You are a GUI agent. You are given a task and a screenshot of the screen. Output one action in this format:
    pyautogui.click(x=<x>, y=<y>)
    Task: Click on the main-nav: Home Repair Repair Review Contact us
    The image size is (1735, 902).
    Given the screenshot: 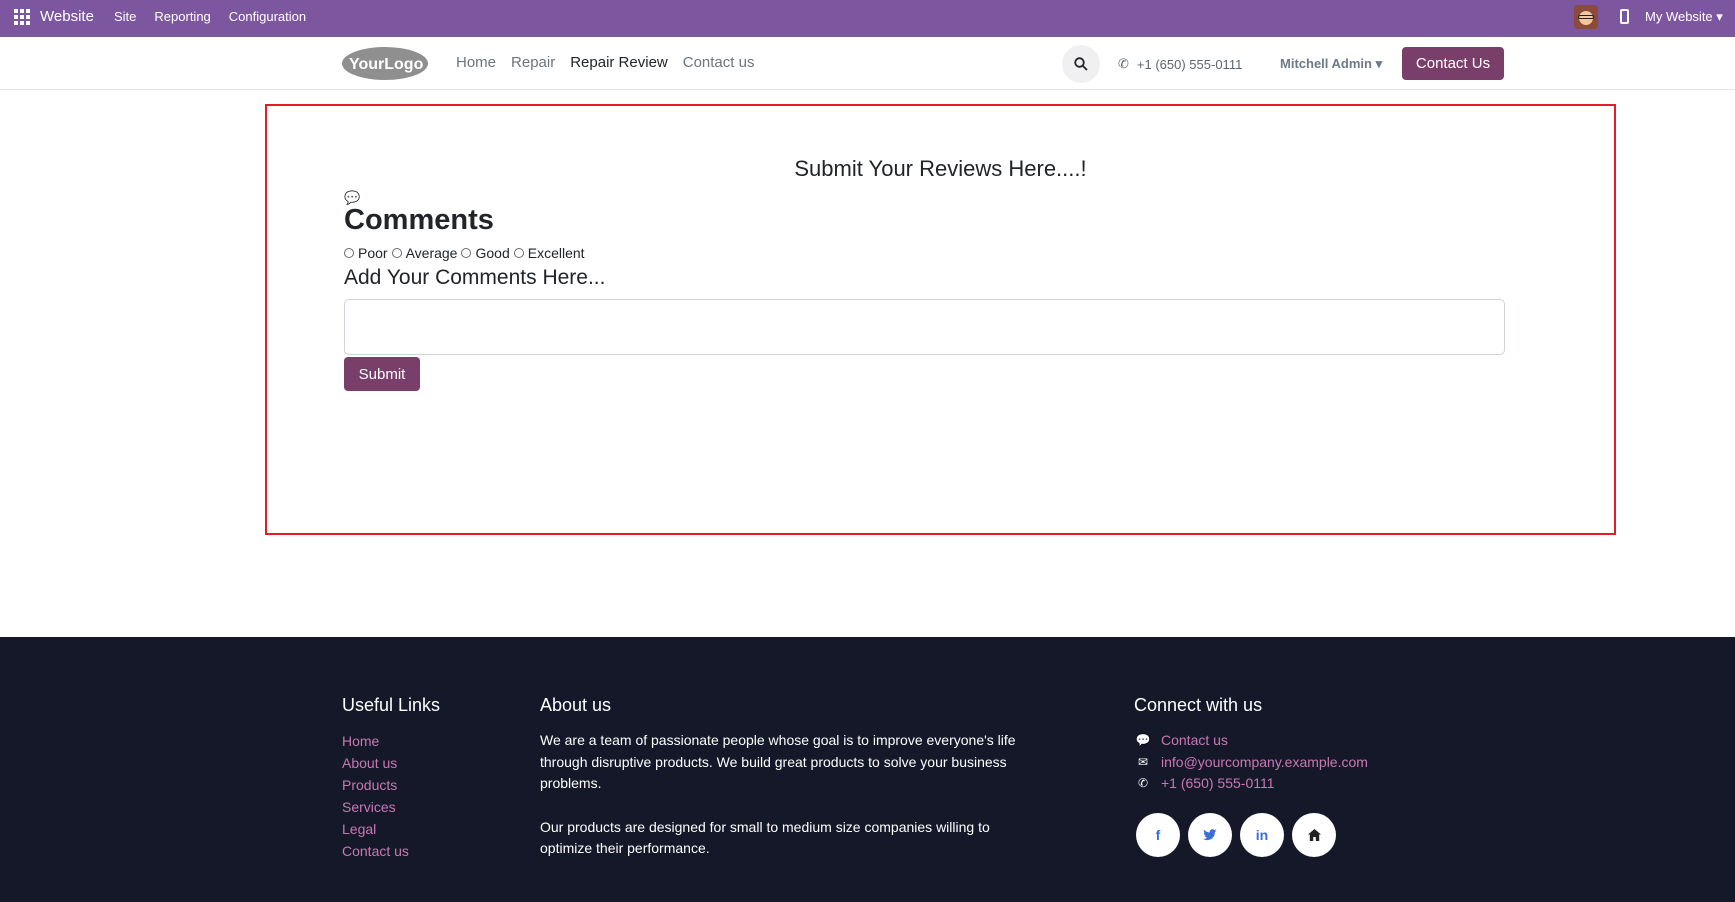 What is the action you would take?
    pyautogui.click(x=605, y=62)
    